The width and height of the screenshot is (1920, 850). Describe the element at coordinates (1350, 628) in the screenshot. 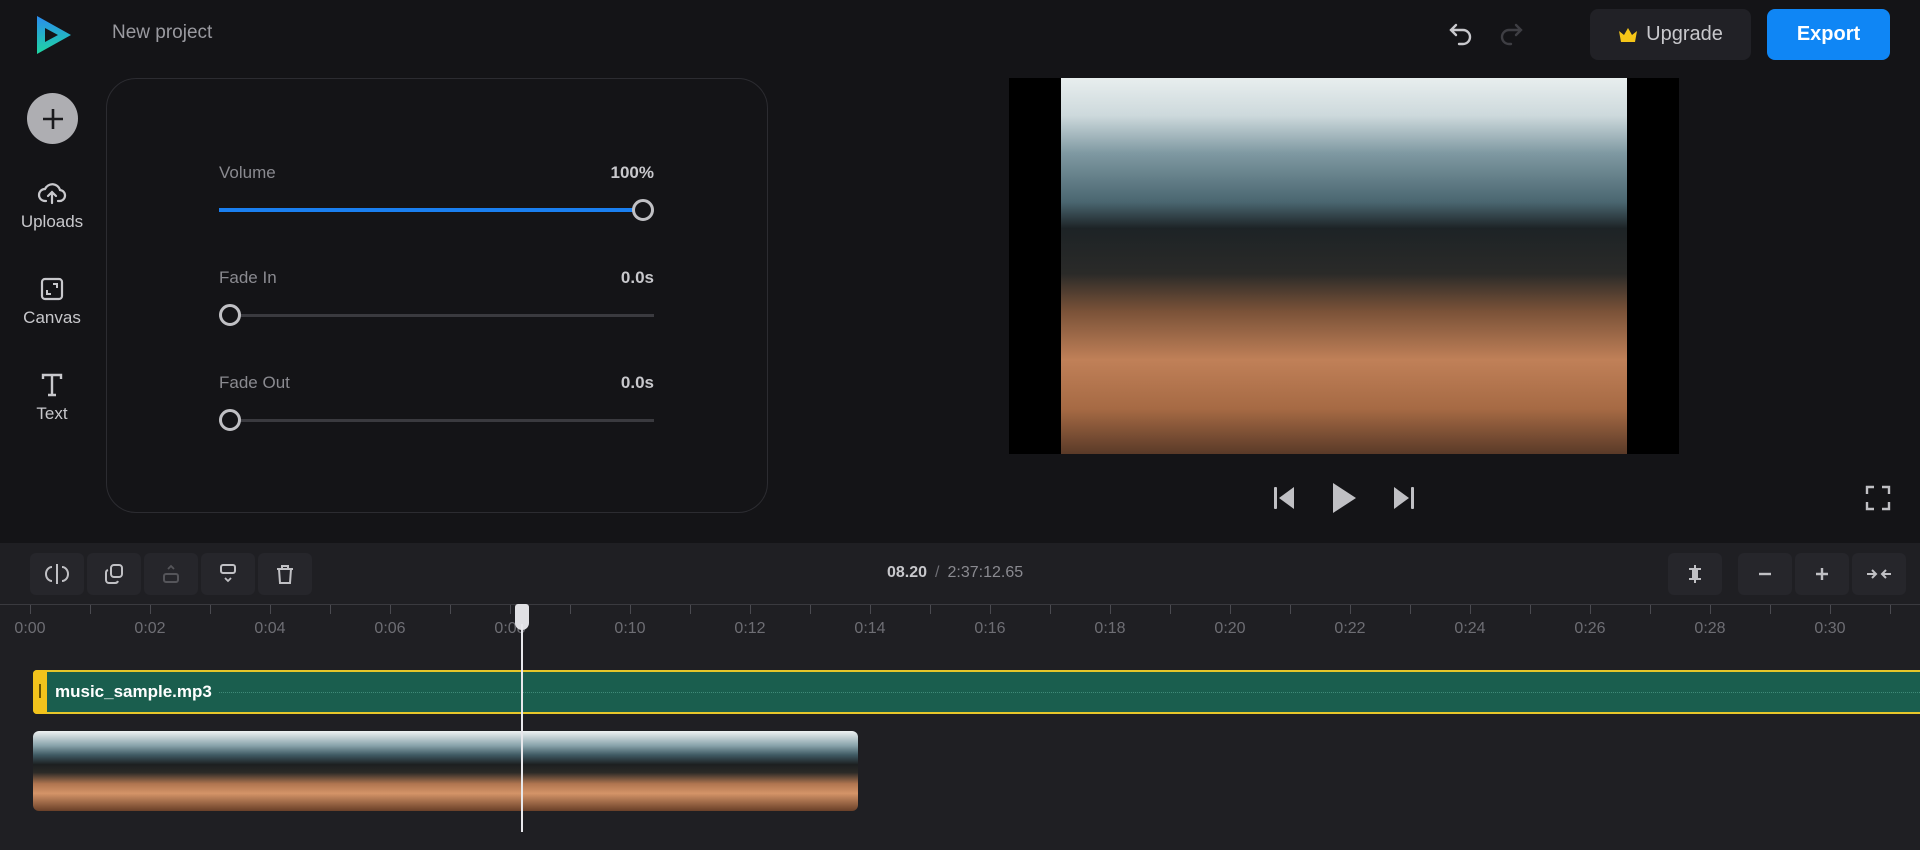

I see `ruler-label: 0:22` at that location.